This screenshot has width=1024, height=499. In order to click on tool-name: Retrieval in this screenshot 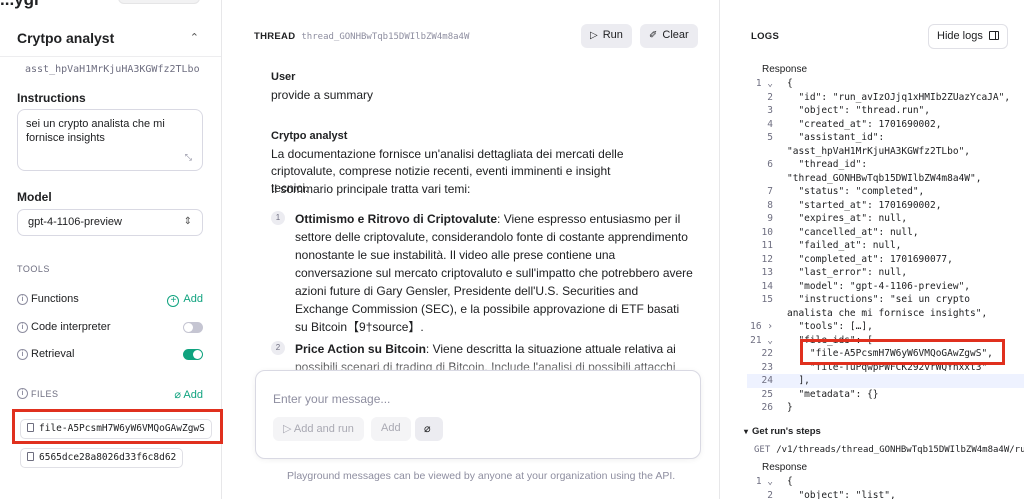, I will do `click(53, 354)`.